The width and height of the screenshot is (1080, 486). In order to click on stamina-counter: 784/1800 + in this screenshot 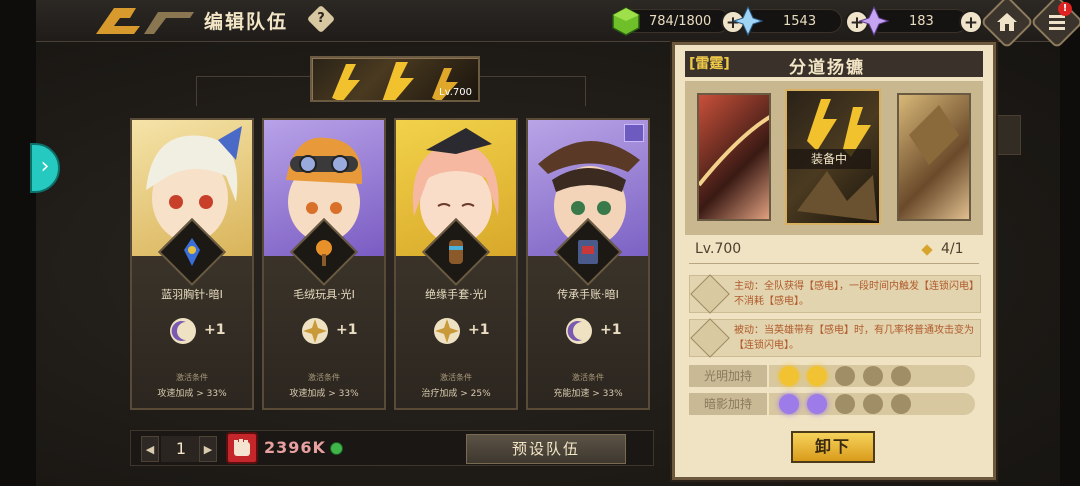, I will do `click(678, 21)`.